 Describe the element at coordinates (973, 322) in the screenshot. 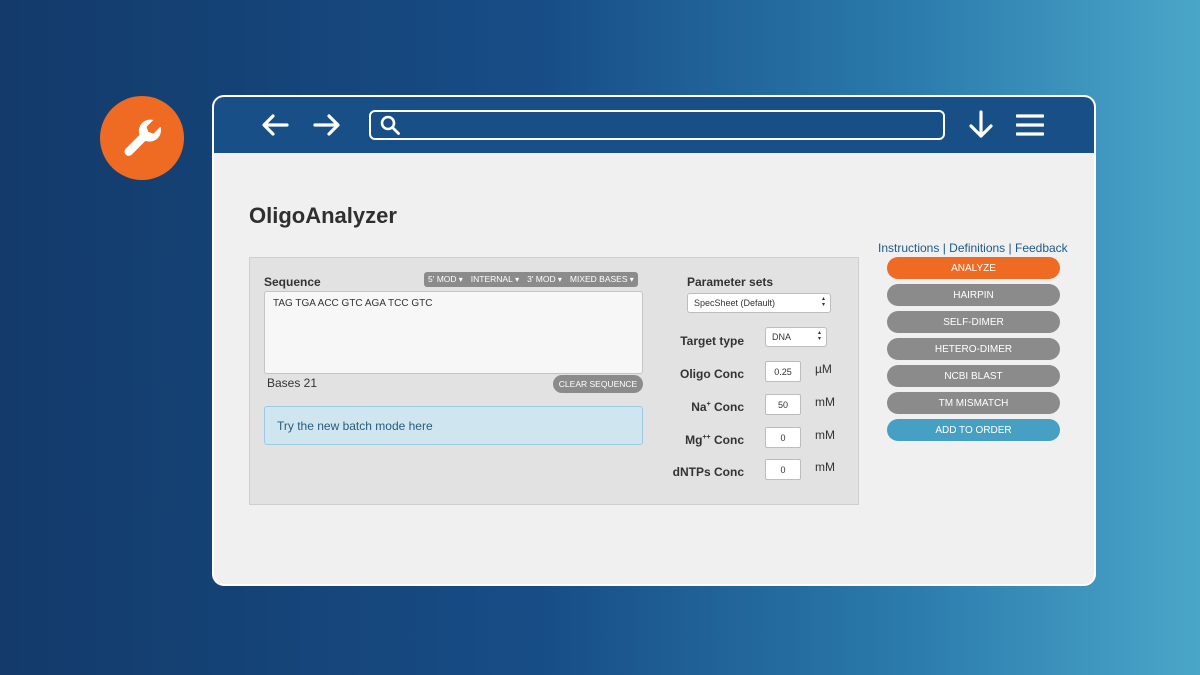

I see `self-dimer-button: SELF-DIMER` at that location.